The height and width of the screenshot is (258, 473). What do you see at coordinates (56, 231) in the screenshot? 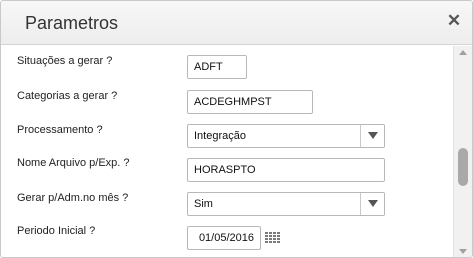
I see `periodo-inicial-label: Periodo Inicial ?` at bounding box center [56, 231].